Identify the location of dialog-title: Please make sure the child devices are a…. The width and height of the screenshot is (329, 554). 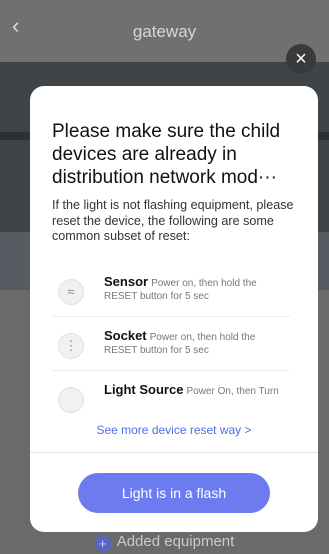
(166, 154).